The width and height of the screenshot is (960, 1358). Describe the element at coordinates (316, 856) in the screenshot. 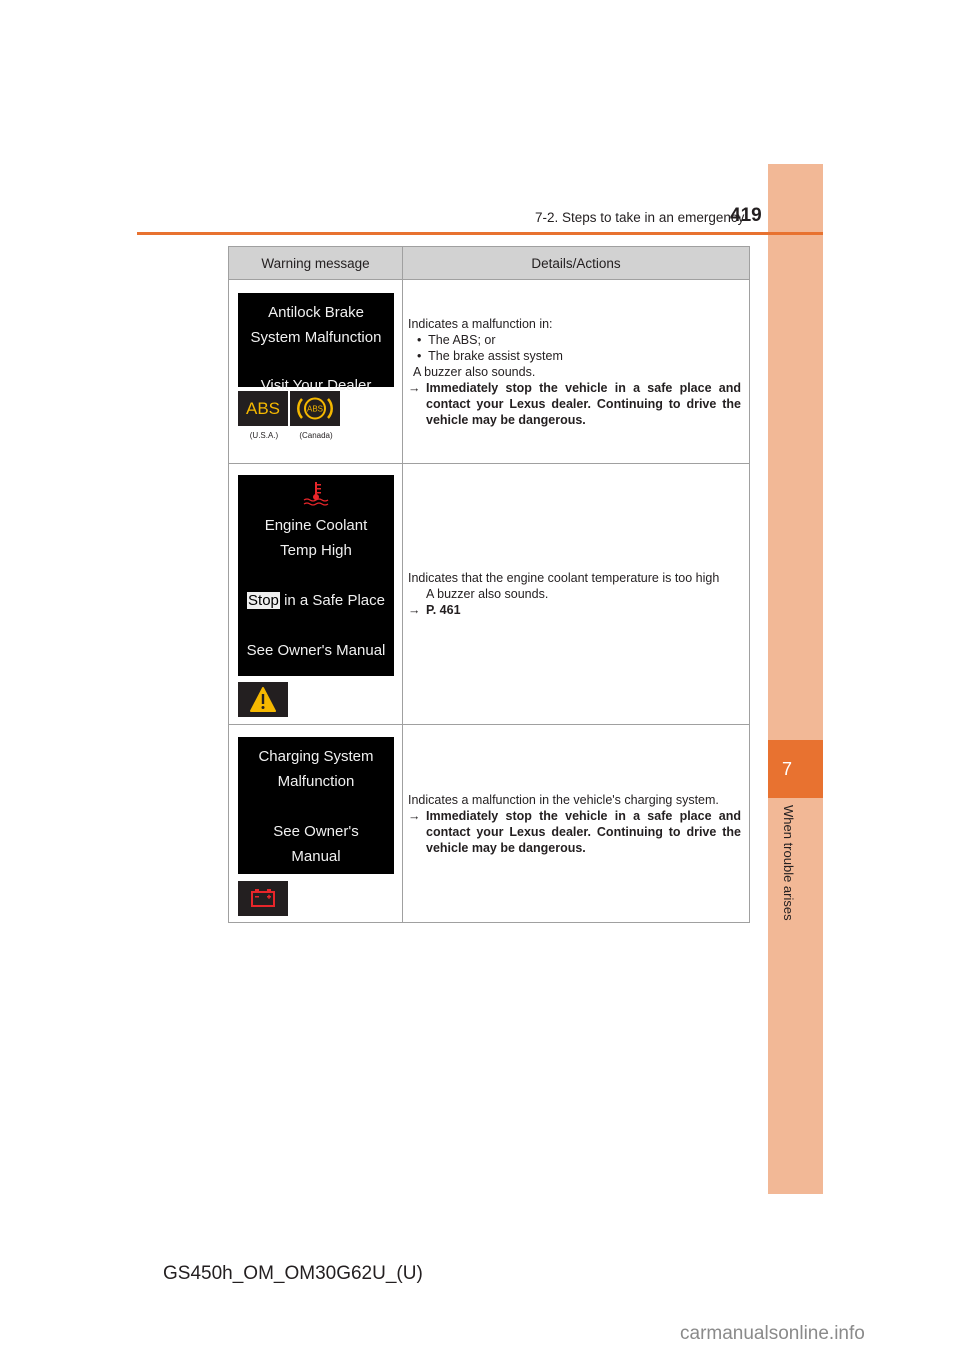

I see `screen-line: Manual` at that location.